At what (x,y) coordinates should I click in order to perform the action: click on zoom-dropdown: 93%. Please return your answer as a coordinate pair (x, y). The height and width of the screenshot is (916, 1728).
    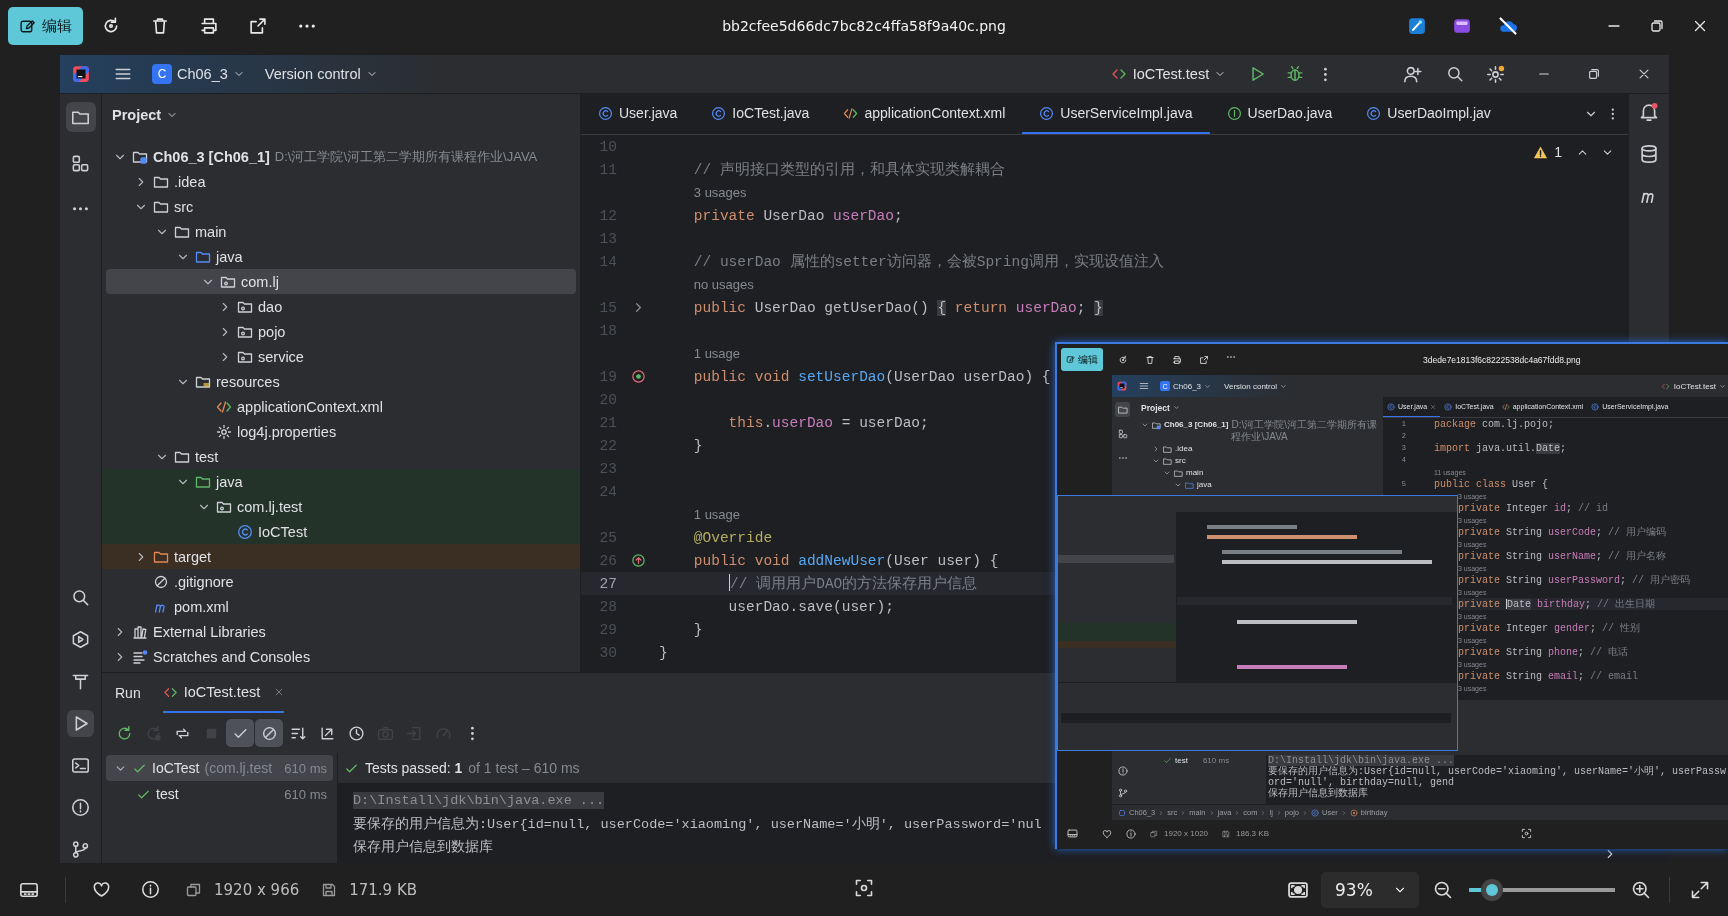
    Looking at the image, I should click on (1370, 889).